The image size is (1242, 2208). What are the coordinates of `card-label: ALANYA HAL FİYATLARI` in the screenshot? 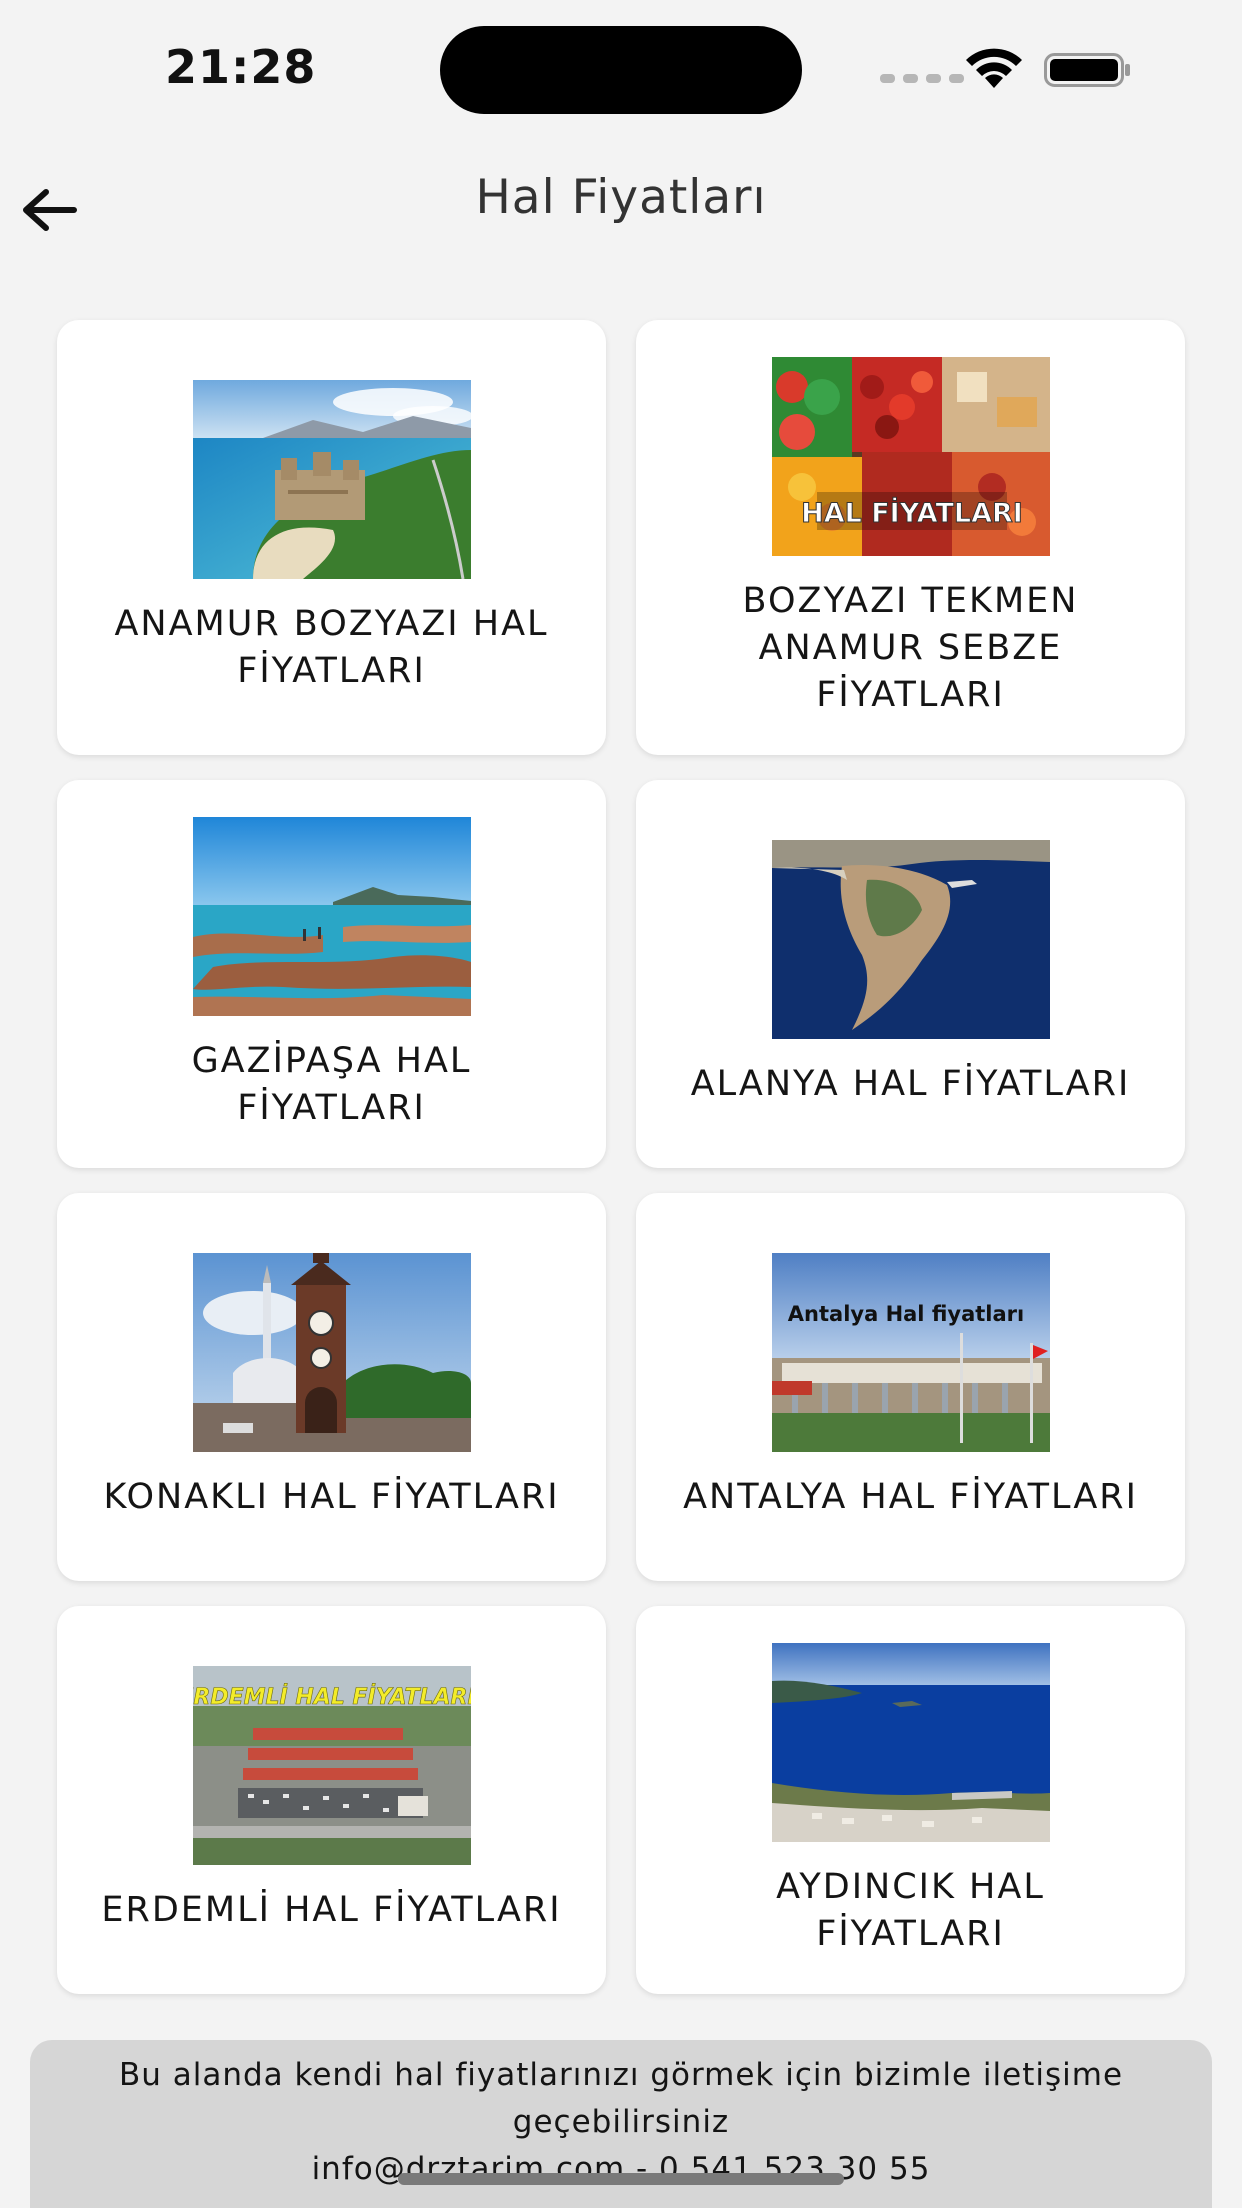 It's located at (910, 1084).